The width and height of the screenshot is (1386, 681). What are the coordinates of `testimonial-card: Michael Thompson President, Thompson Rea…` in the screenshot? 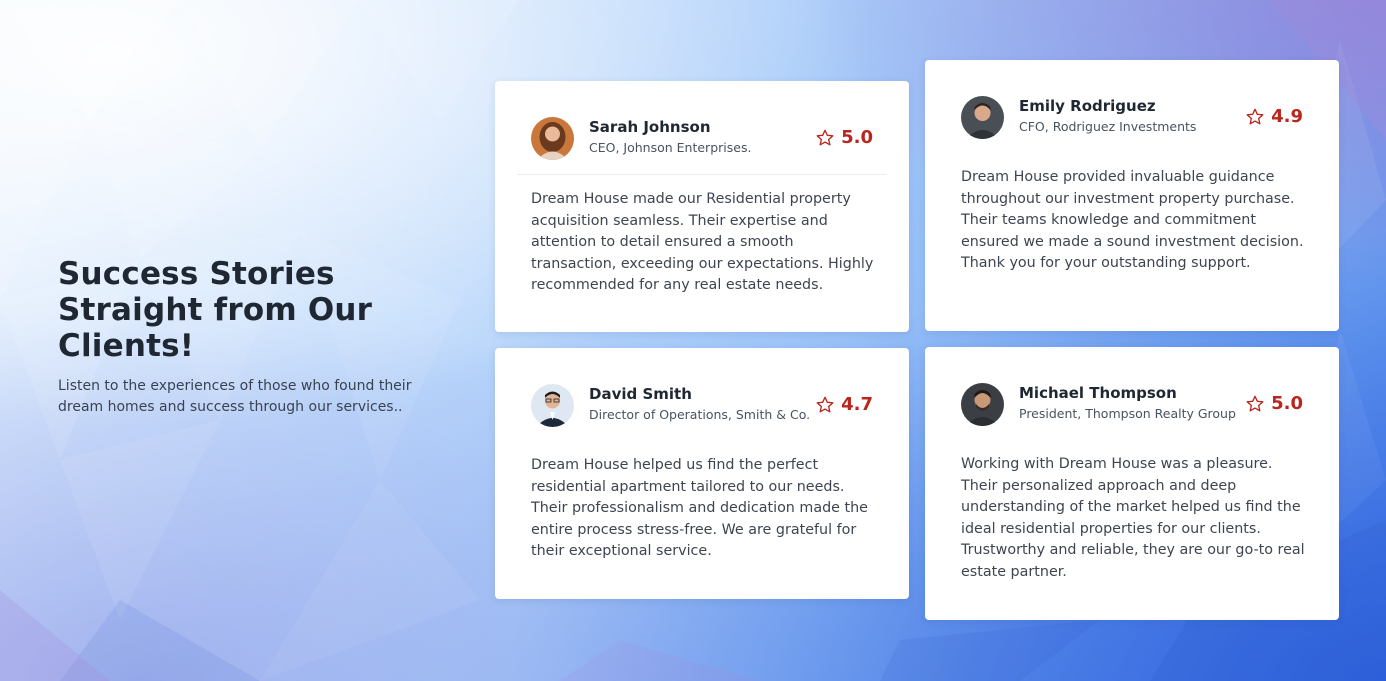 It's located at (1132, 483).